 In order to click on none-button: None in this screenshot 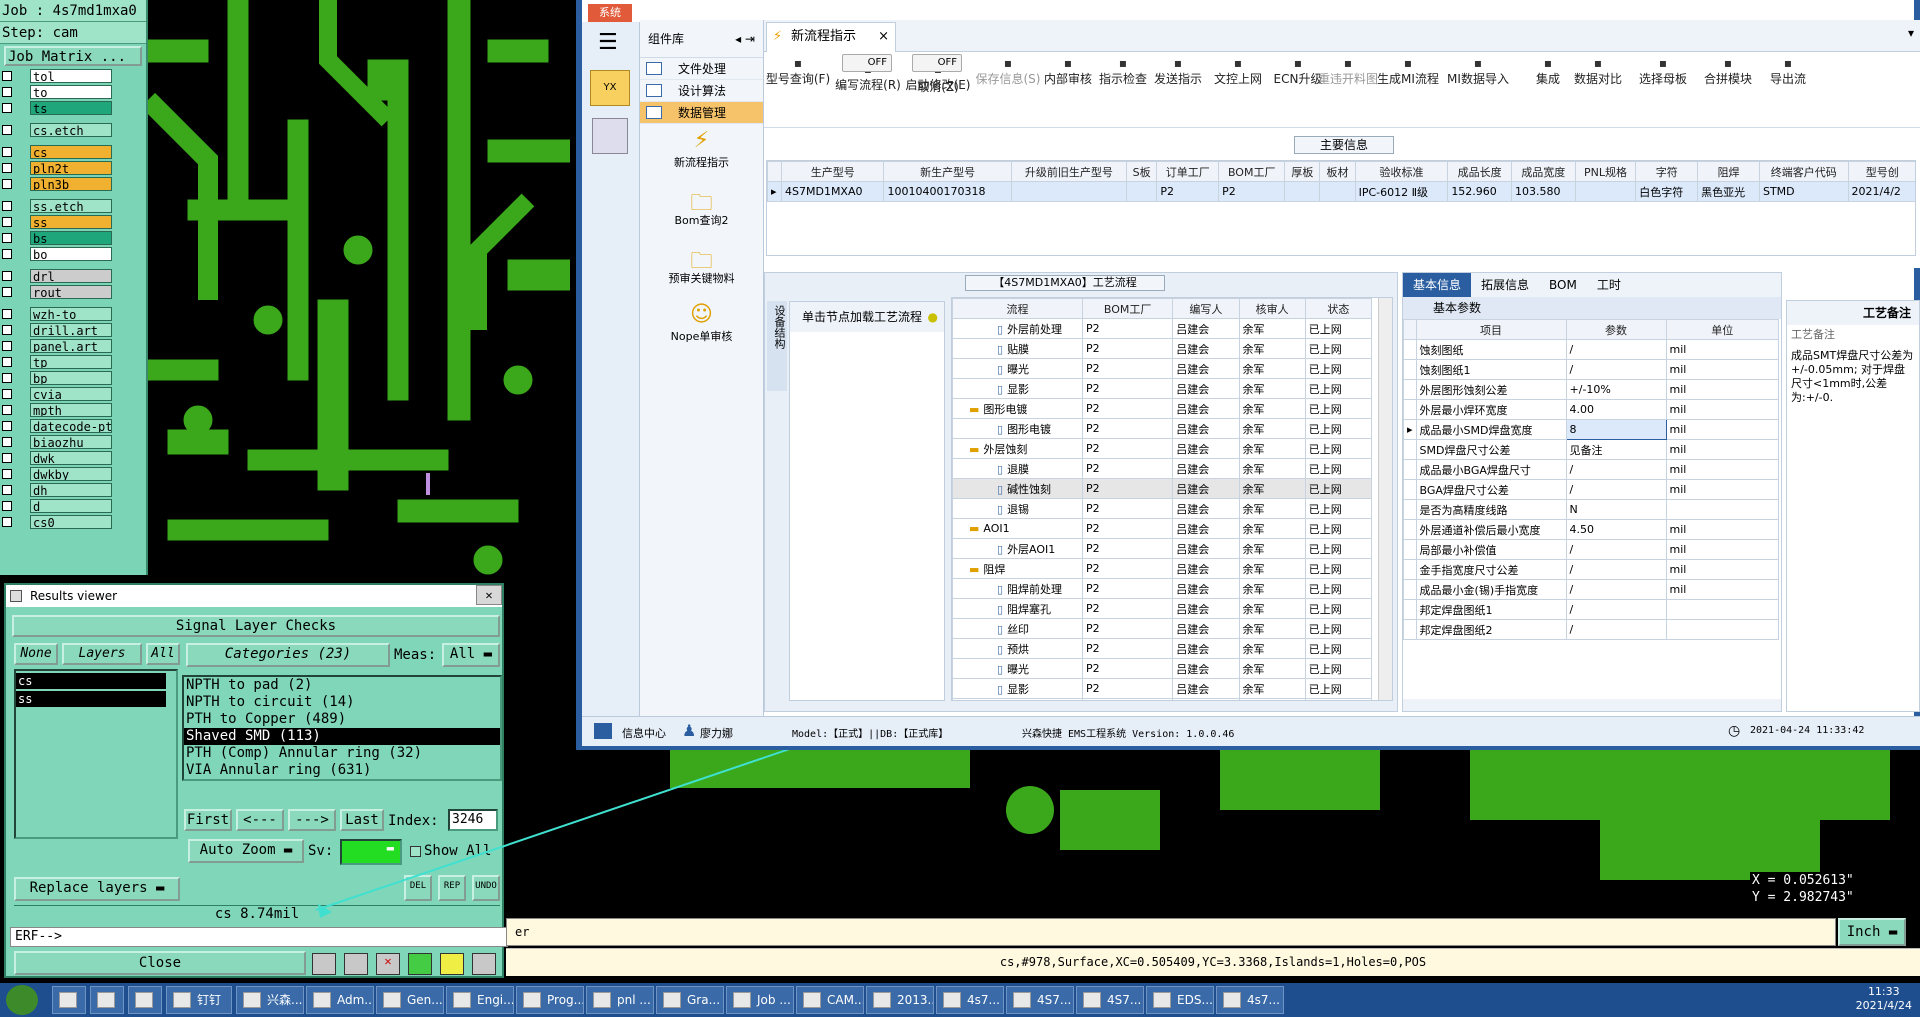, I will do `click(36, 654)`.